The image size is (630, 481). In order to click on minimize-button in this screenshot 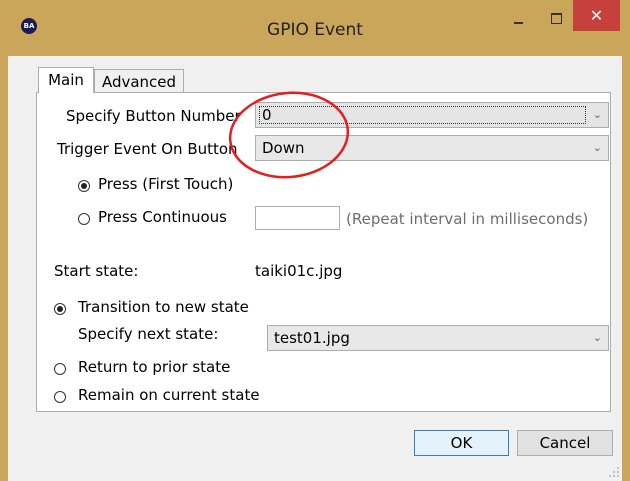, I will do `click(519, 19)`.